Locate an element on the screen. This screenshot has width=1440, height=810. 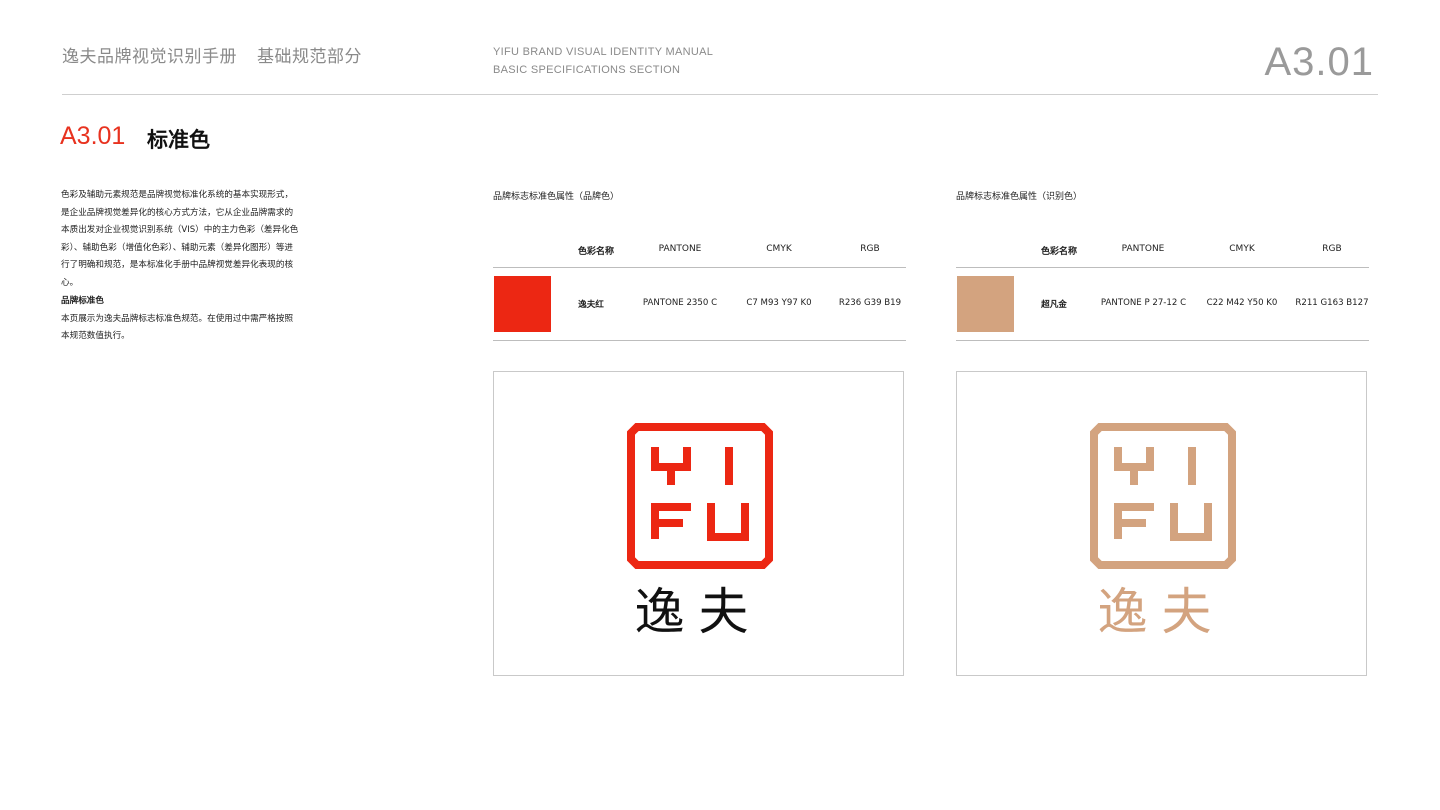
section-title: 标准色 is located at coordinates (178, 140).